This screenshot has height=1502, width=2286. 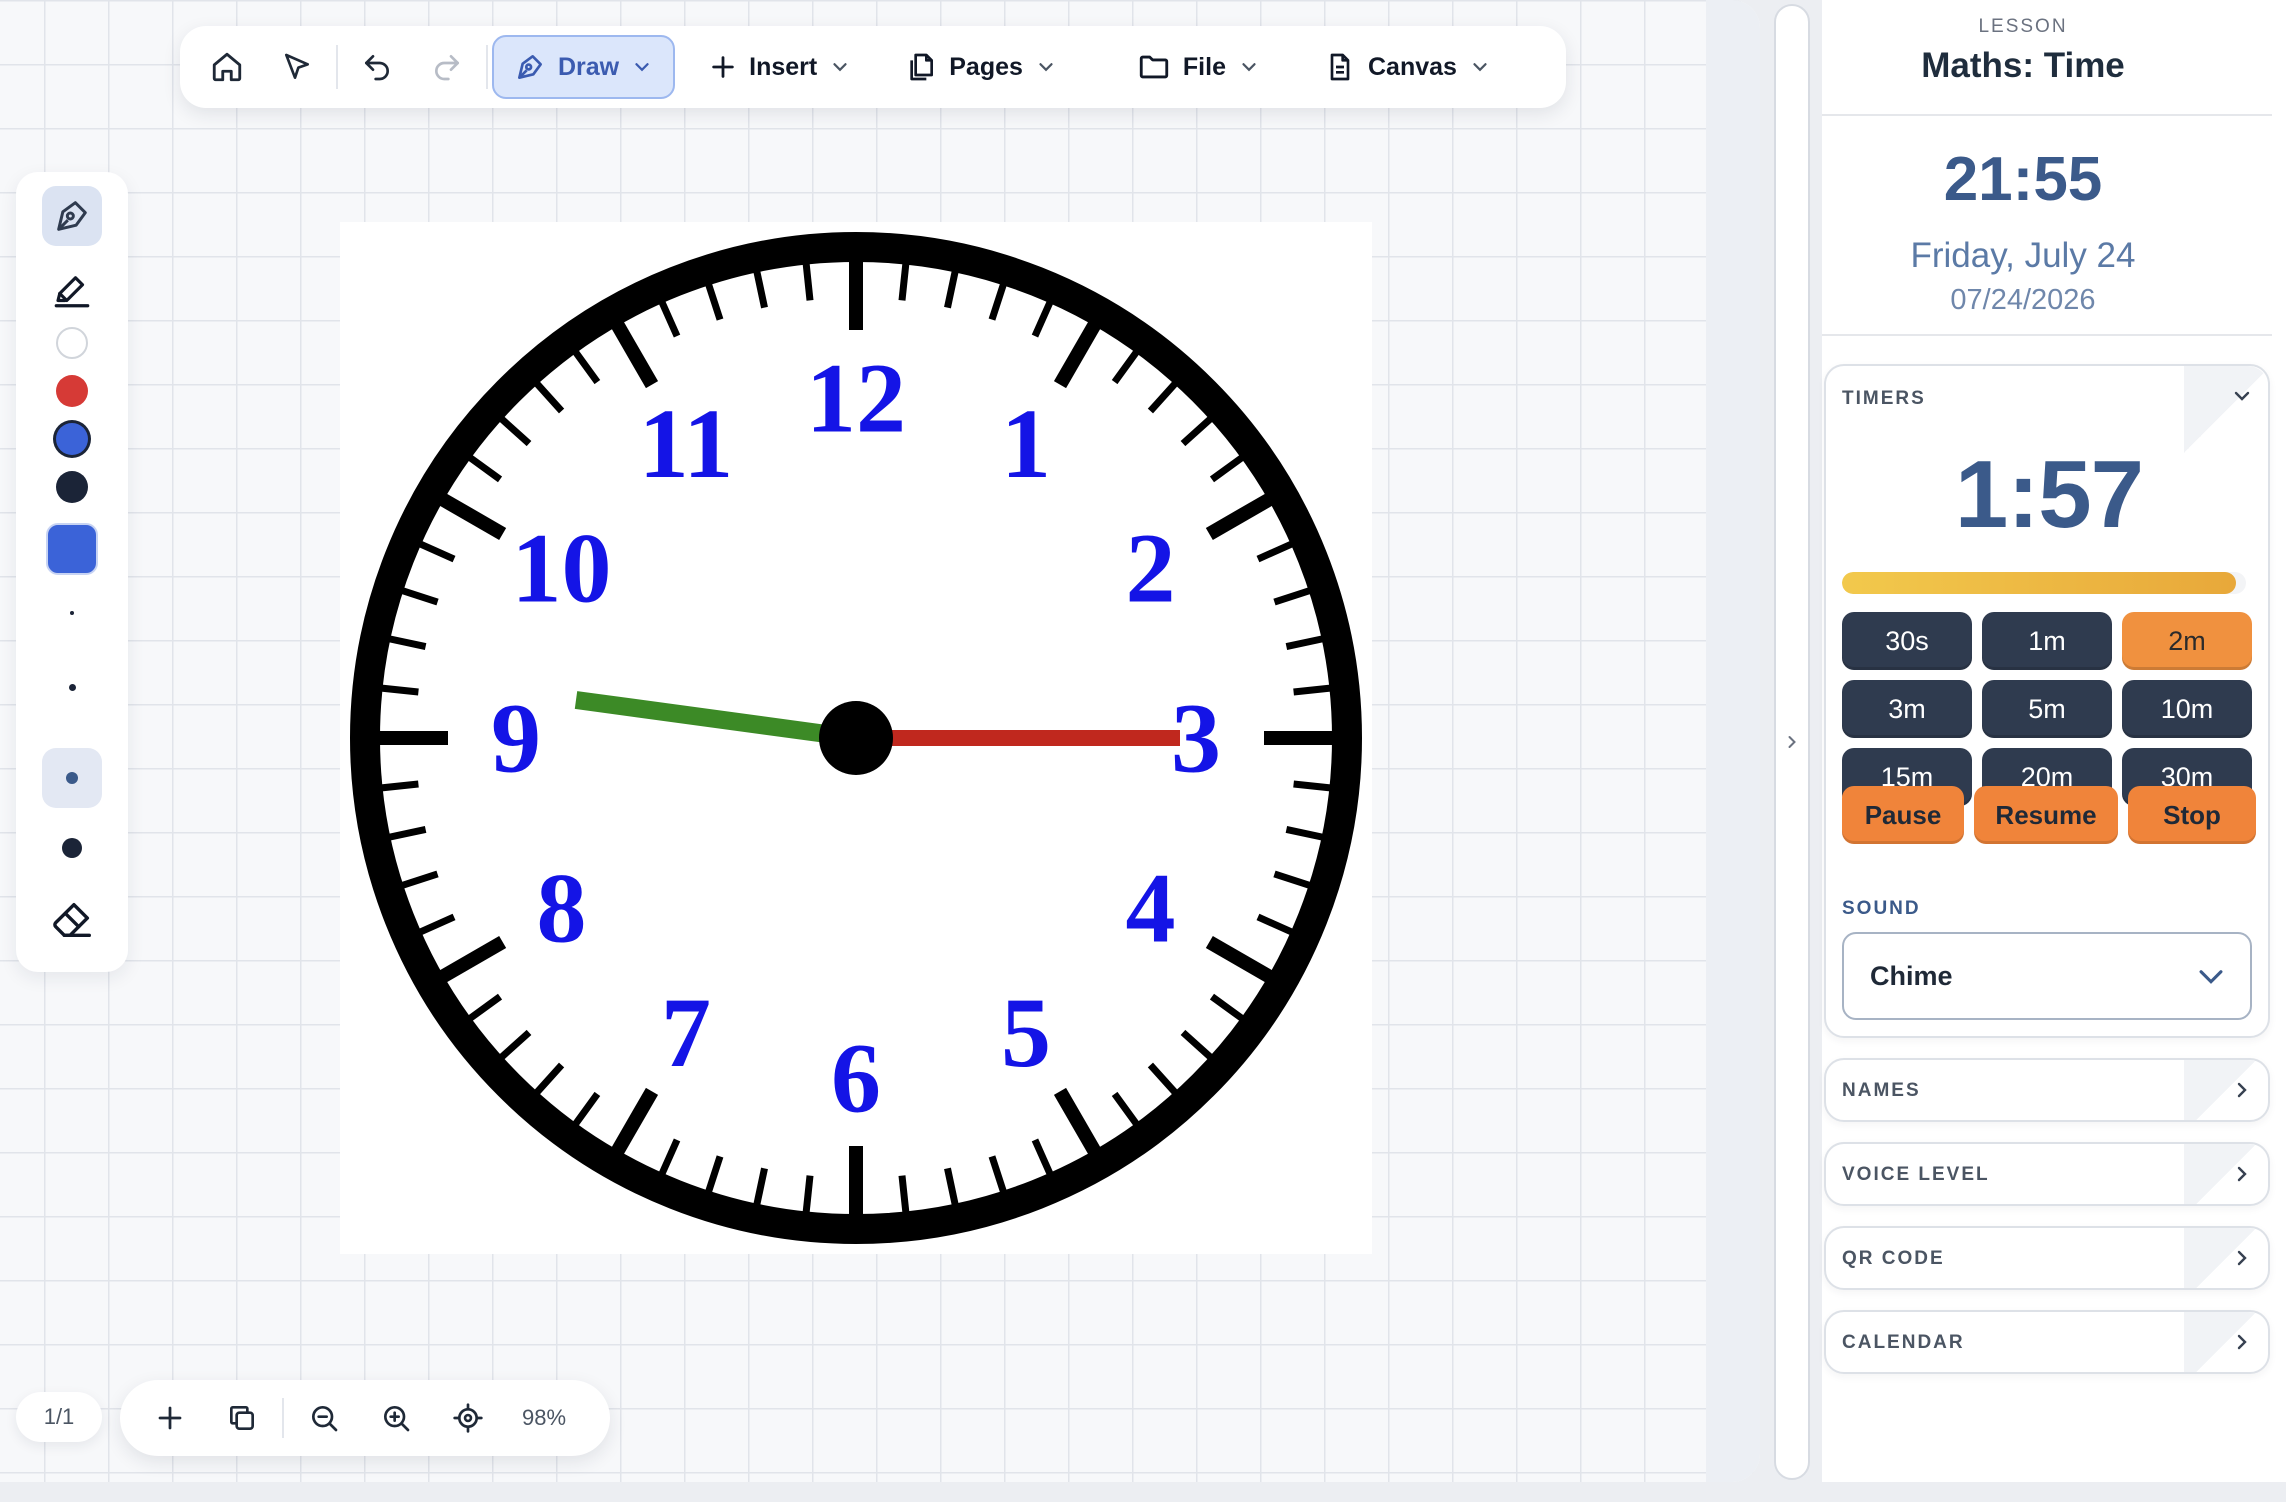 I want to click on names-panel-heading: NAMES, so click(x=1881, y=1090).